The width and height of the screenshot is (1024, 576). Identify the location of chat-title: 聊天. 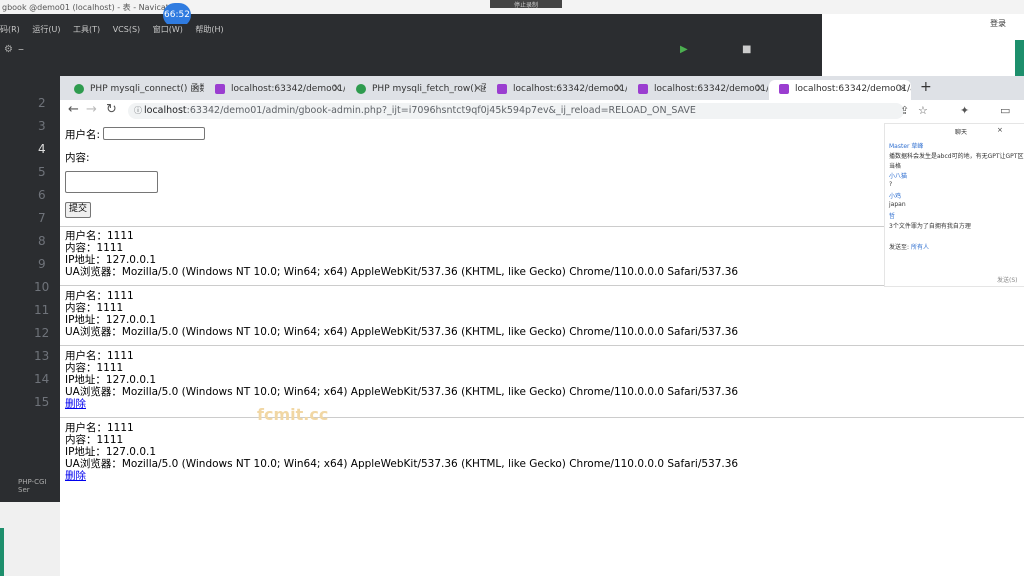
(961, 132).